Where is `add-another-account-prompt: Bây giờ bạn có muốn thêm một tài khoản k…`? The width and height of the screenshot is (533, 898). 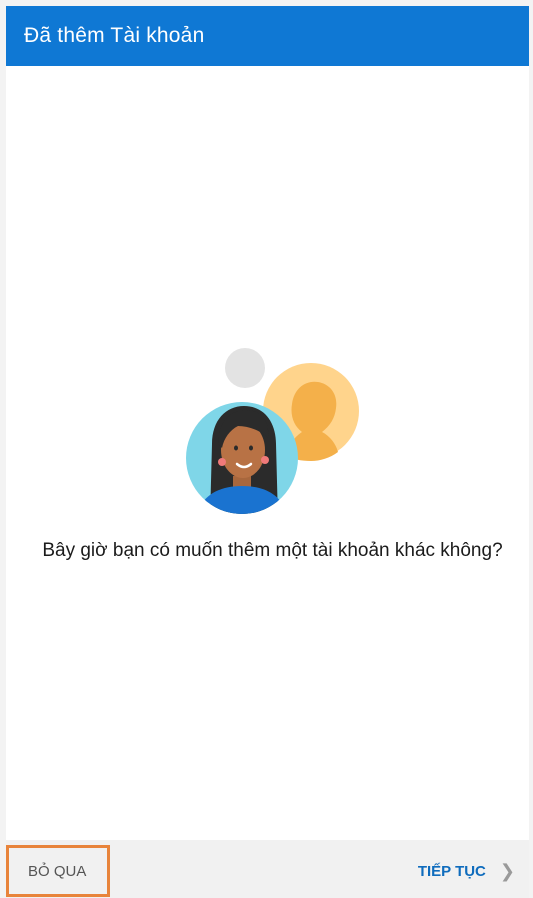
add-another-account-prompt: Bây giờ bạn có muốn thêm một tài khoản k… is located at coordinates (272, 550).